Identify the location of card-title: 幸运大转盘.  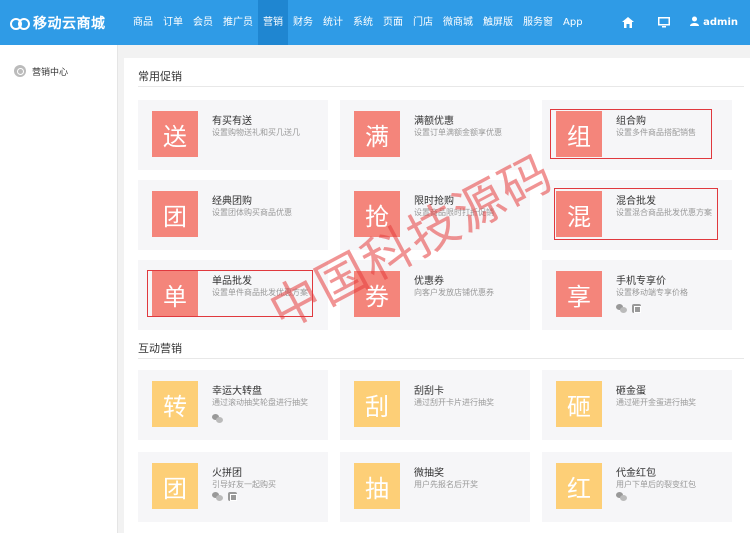
(237, 391).